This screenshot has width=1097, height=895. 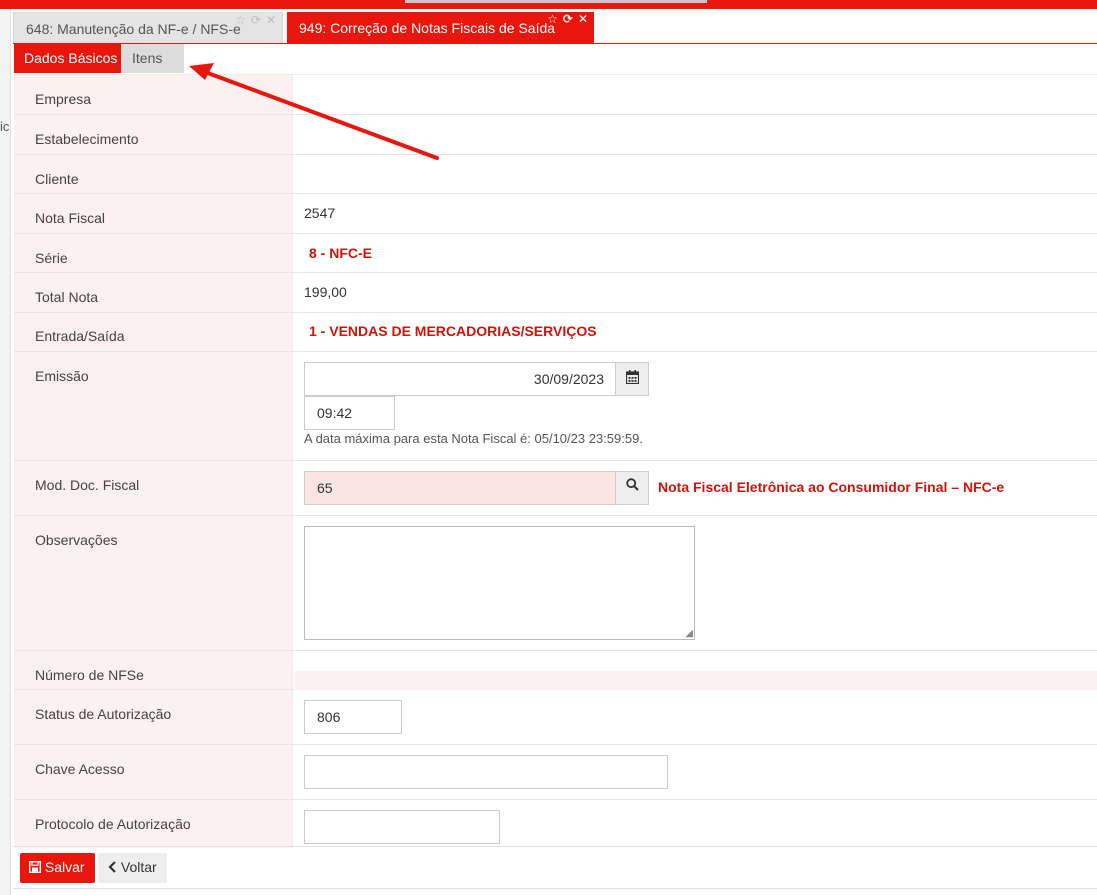 I want to click on floppy-icon, so click(x=36, y=867).